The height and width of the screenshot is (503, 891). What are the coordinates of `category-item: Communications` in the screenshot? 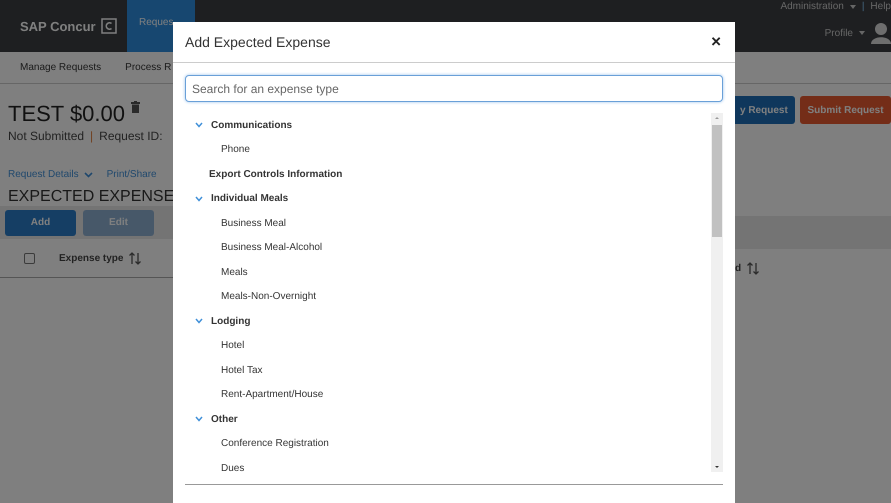 It's located at (251, 125).